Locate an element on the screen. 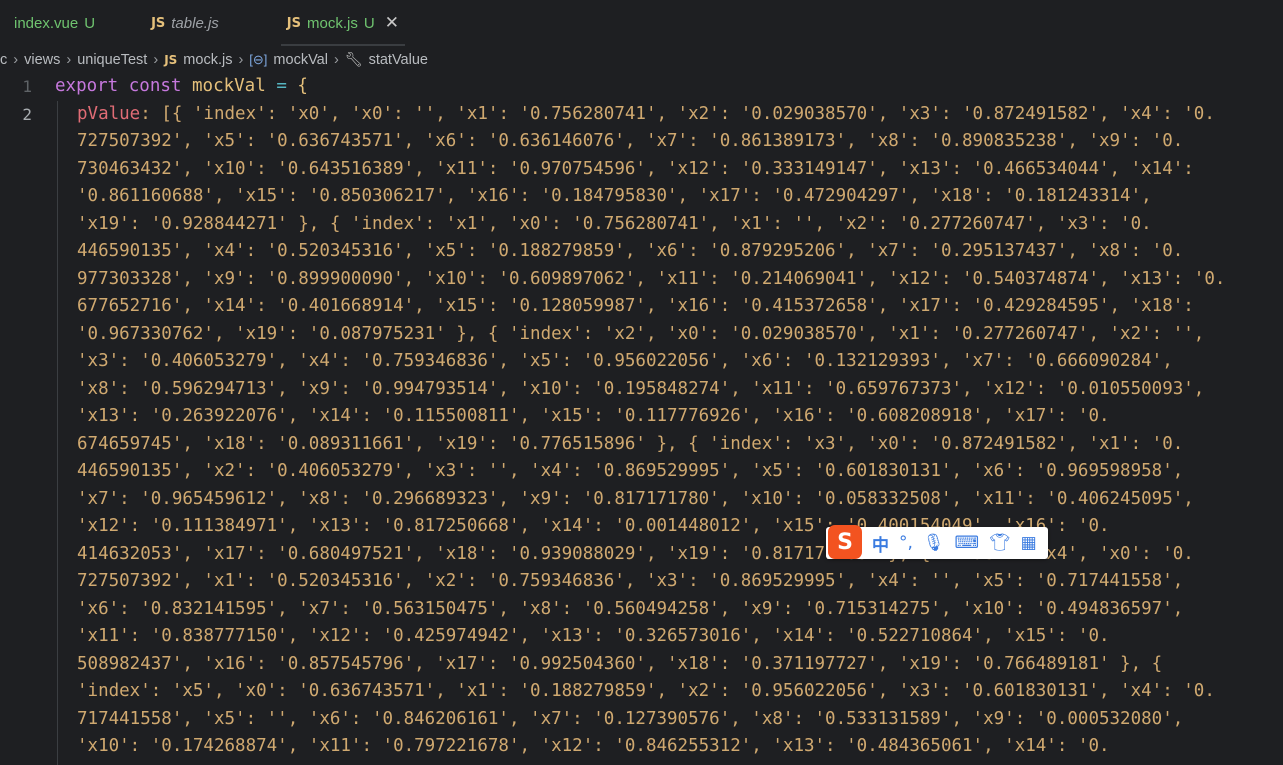 This screenshot has height=765, width=1283. open-brace: { is located at coordinates (302, 86).